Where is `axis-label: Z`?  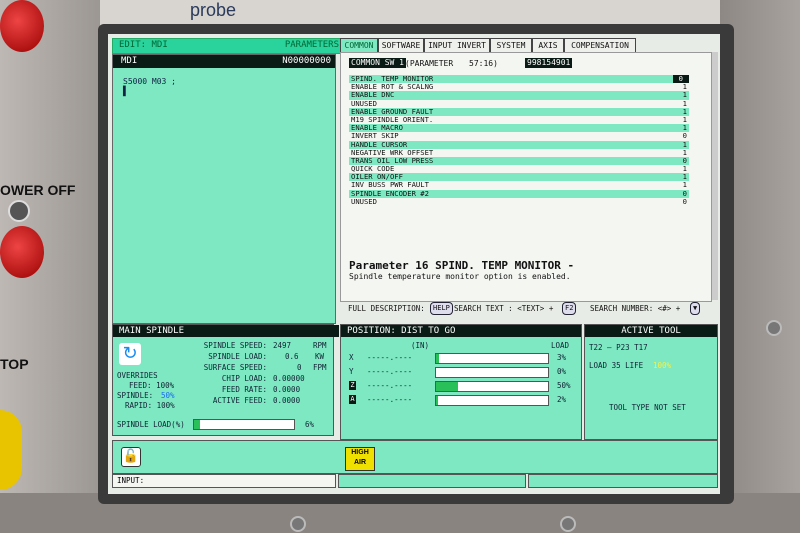 axis-label: Z is located at coordinates (352, 385).